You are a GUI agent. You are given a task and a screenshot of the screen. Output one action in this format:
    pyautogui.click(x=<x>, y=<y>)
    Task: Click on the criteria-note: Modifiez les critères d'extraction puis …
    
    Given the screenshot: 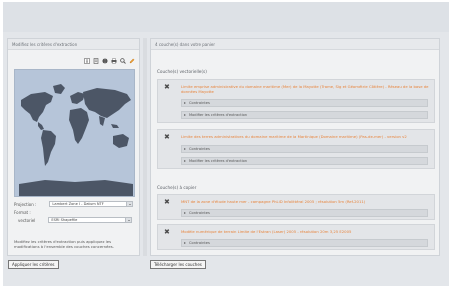 What is the action you would take?
    pyautogui.click(x=64, y=244)
    